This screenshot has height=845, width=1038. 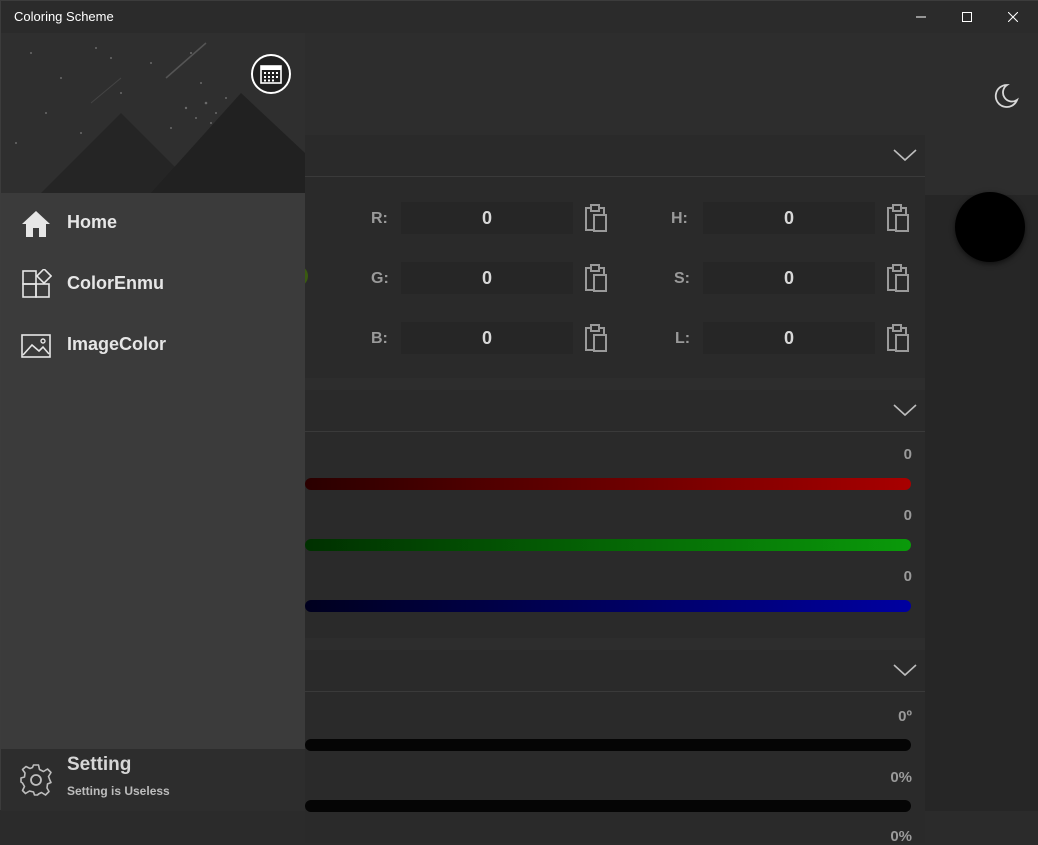 What do you see at coordinates (153, 113) in the screenshot?
I see `drawer-header-image` at bounding box center [153, 113].